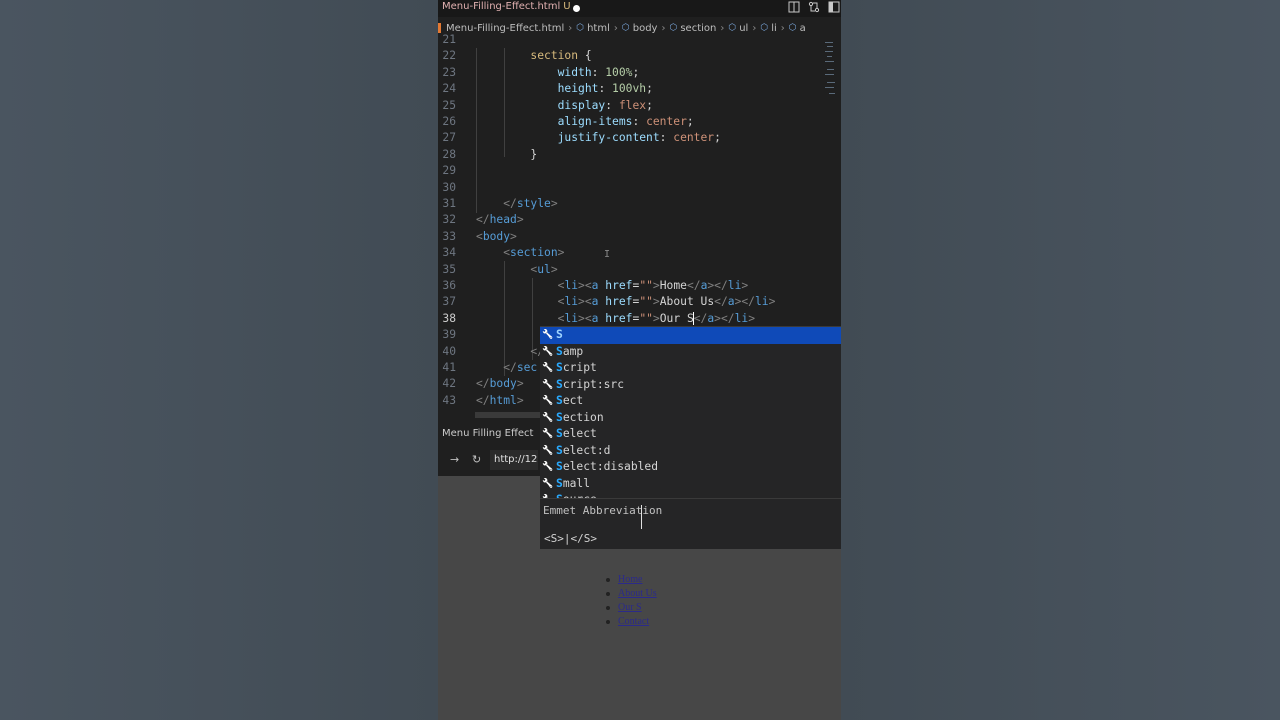 This screenshot has width=1280, height=720. What do you see at coordinates (449, 400) in the screenshot?
I see `line-number: 43` at bounding box center [449, 400].